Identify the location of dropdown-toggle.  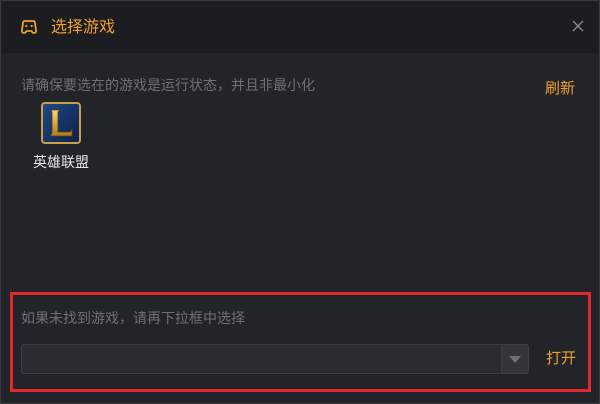
(514, 359).